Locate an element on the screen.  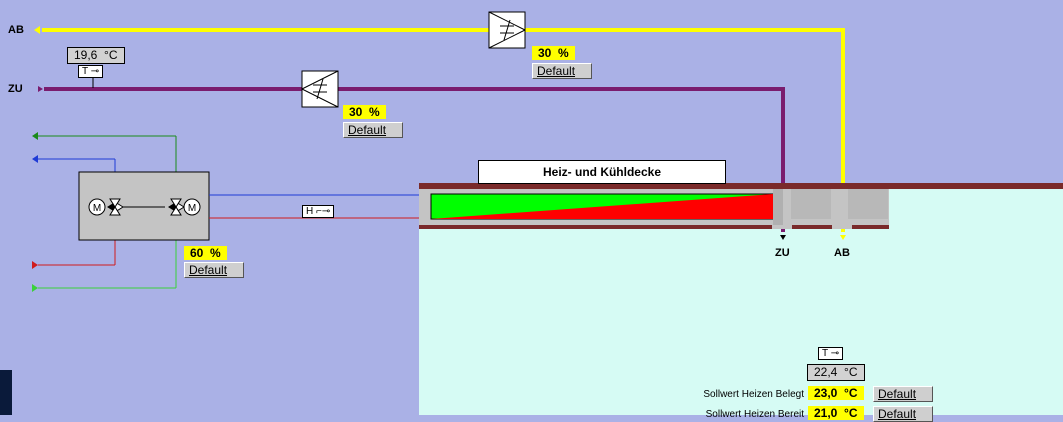
valve-value: 60 % is located at coordinates (205, 253).